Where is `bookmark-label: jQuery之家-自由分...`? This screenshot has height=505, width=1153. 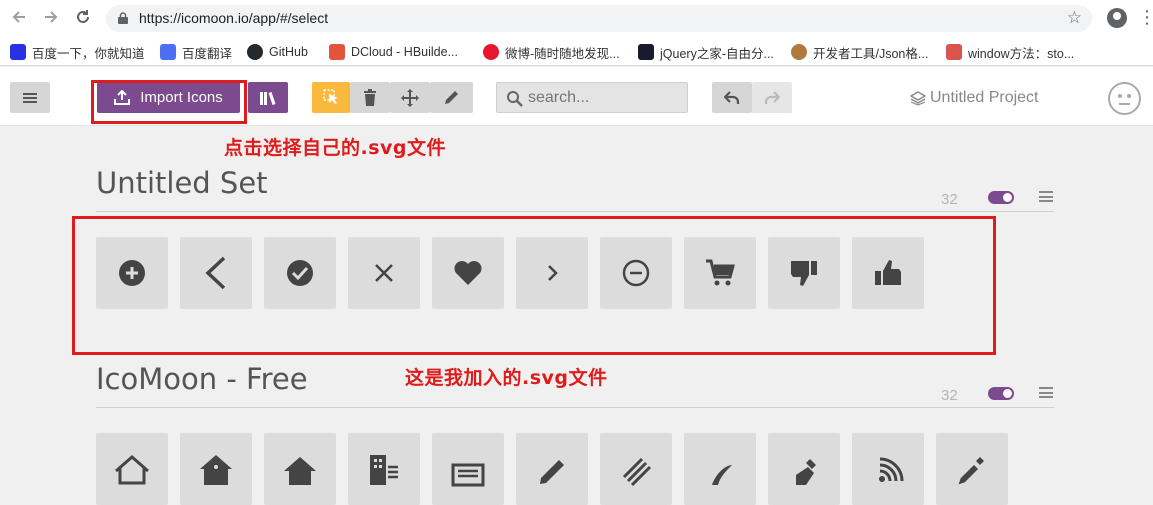 bookmark-label: jQuery之家-自由分... is located at coordinates (717, 53).